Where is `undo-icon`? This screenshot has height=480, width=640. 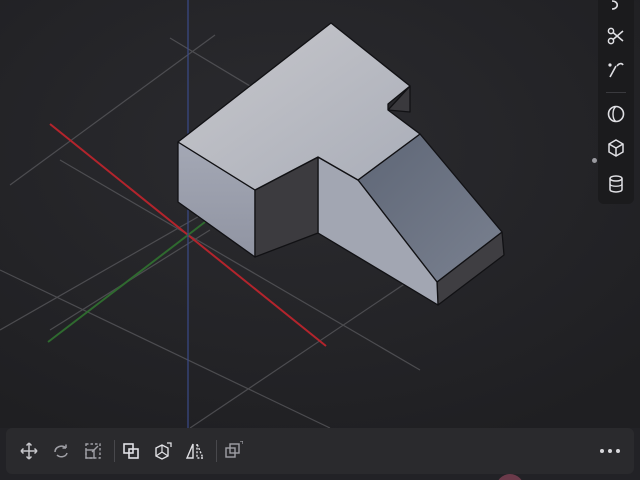 undo-icon is located at coordinates (615, 5).